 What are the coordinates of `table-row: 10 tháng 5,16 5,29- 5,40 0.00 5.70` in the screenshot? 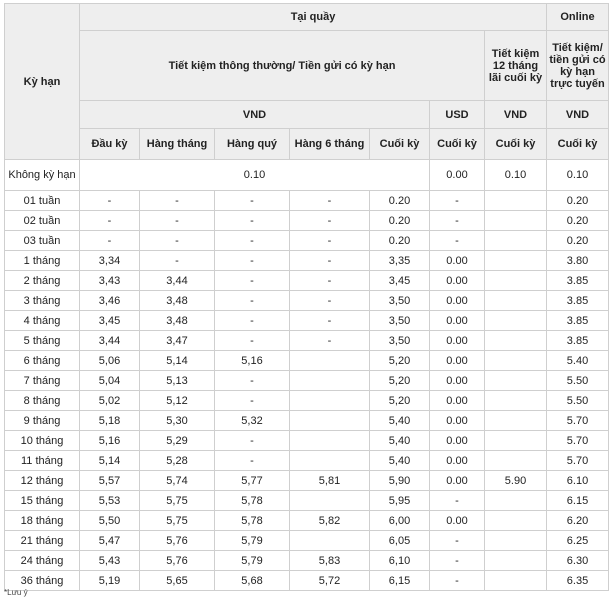 It's located at (306, 440).